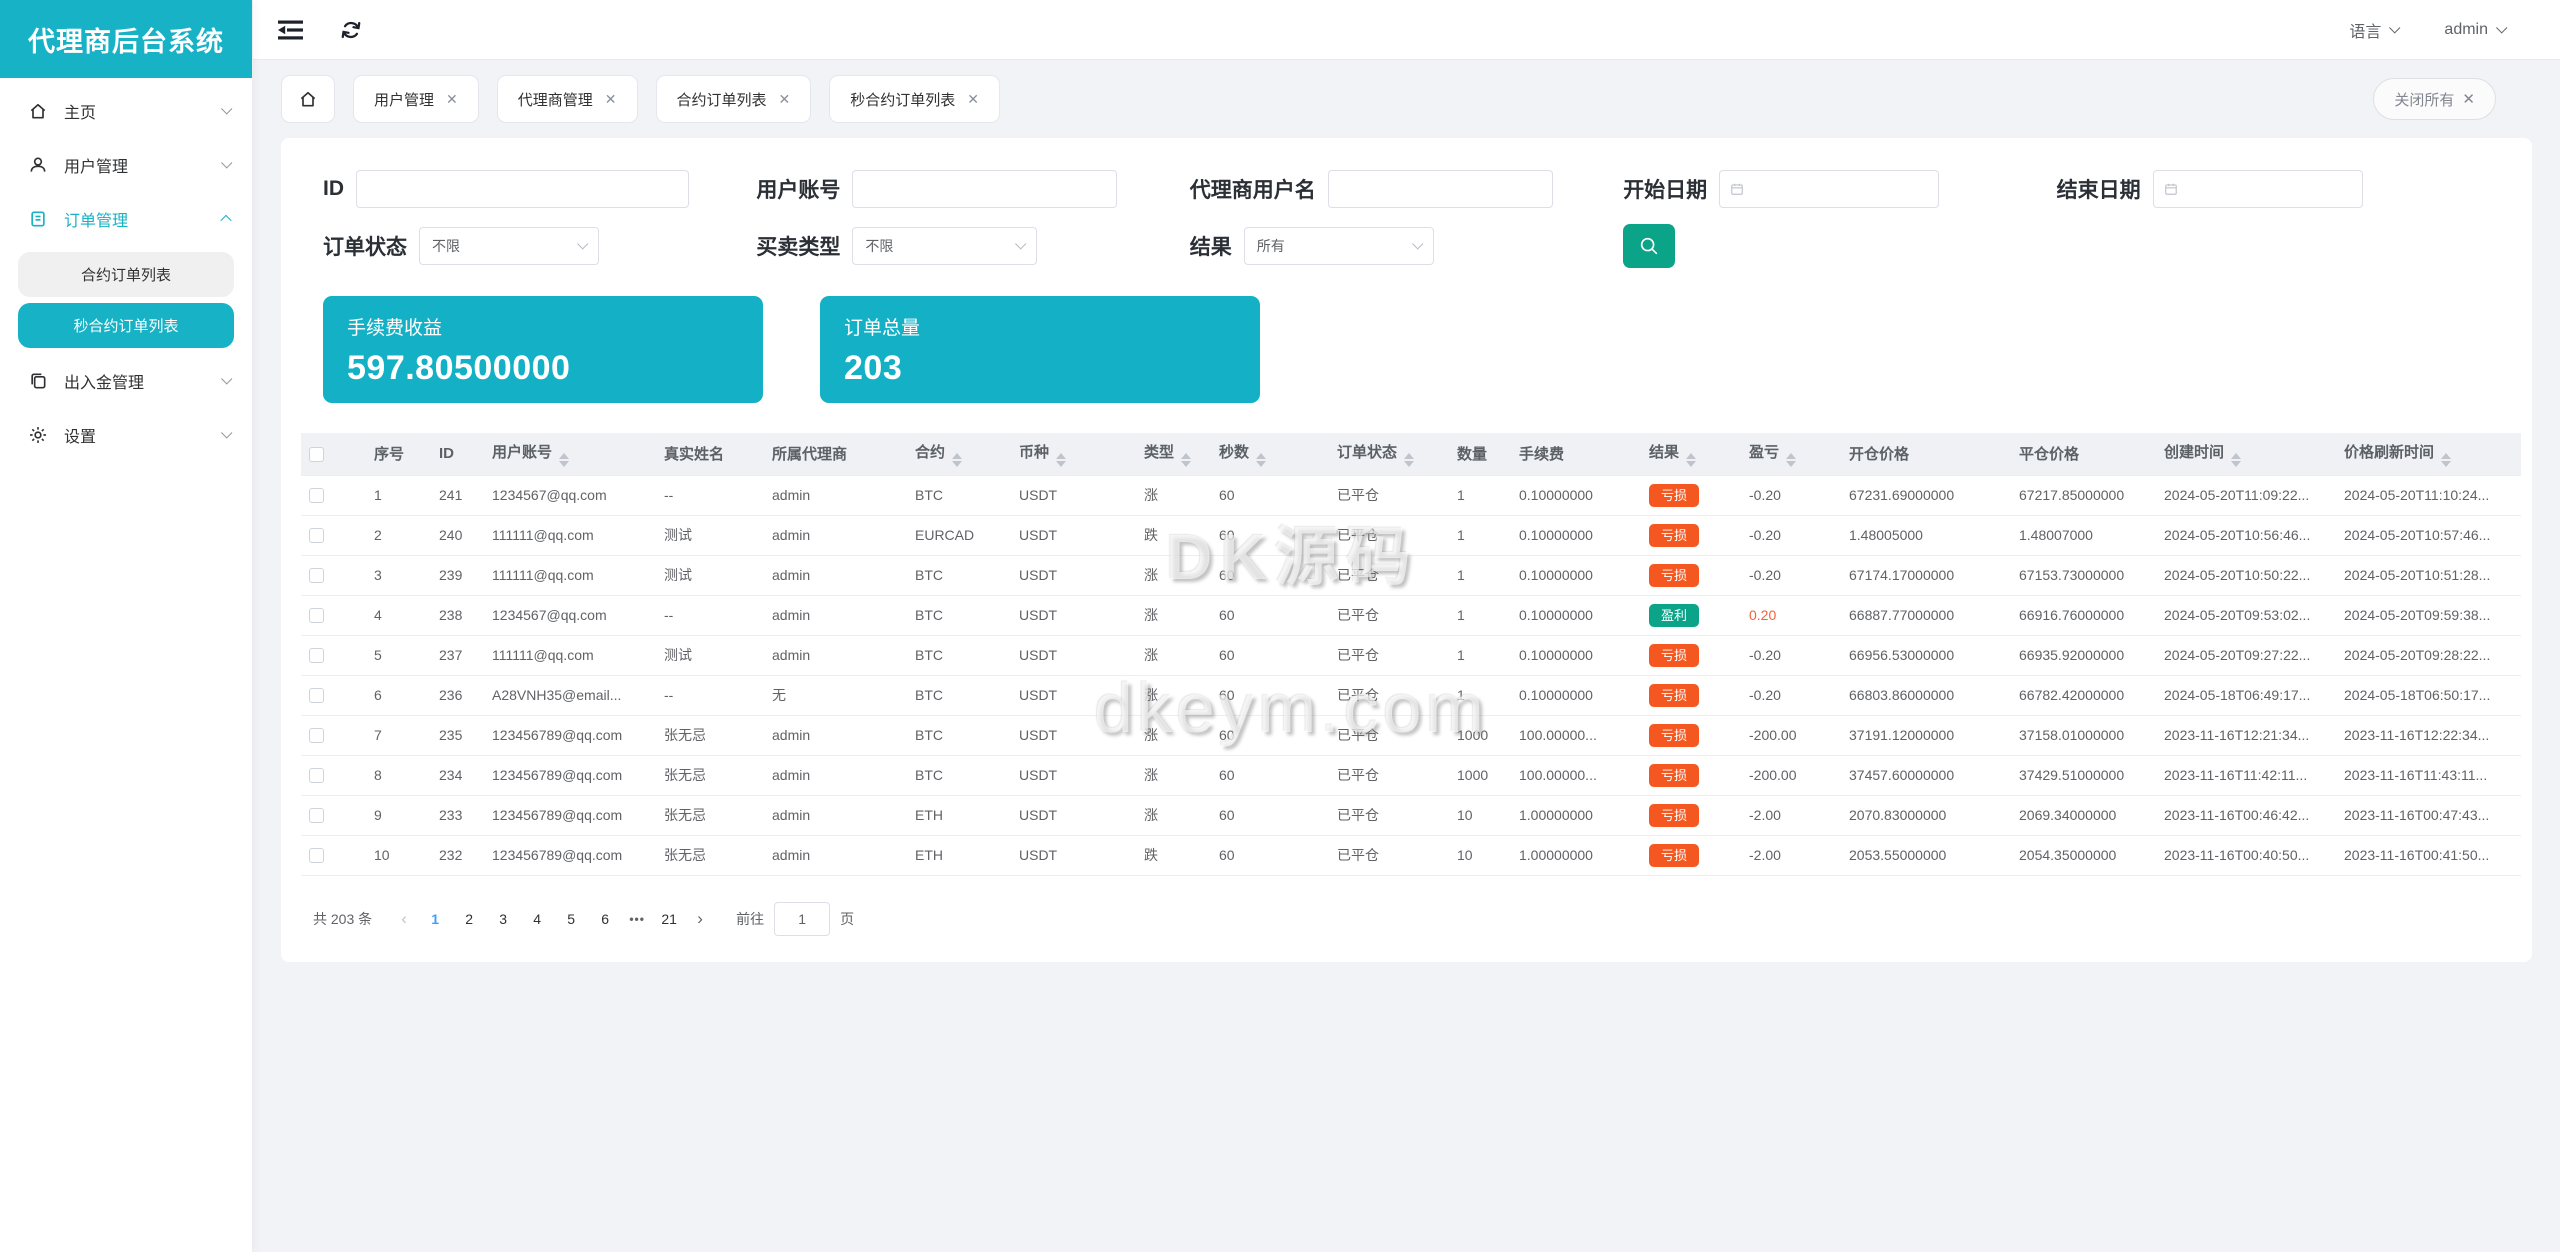 This screenshot has width=2560, height=1252. I want to click on refresh-icon, so click(351, 30).